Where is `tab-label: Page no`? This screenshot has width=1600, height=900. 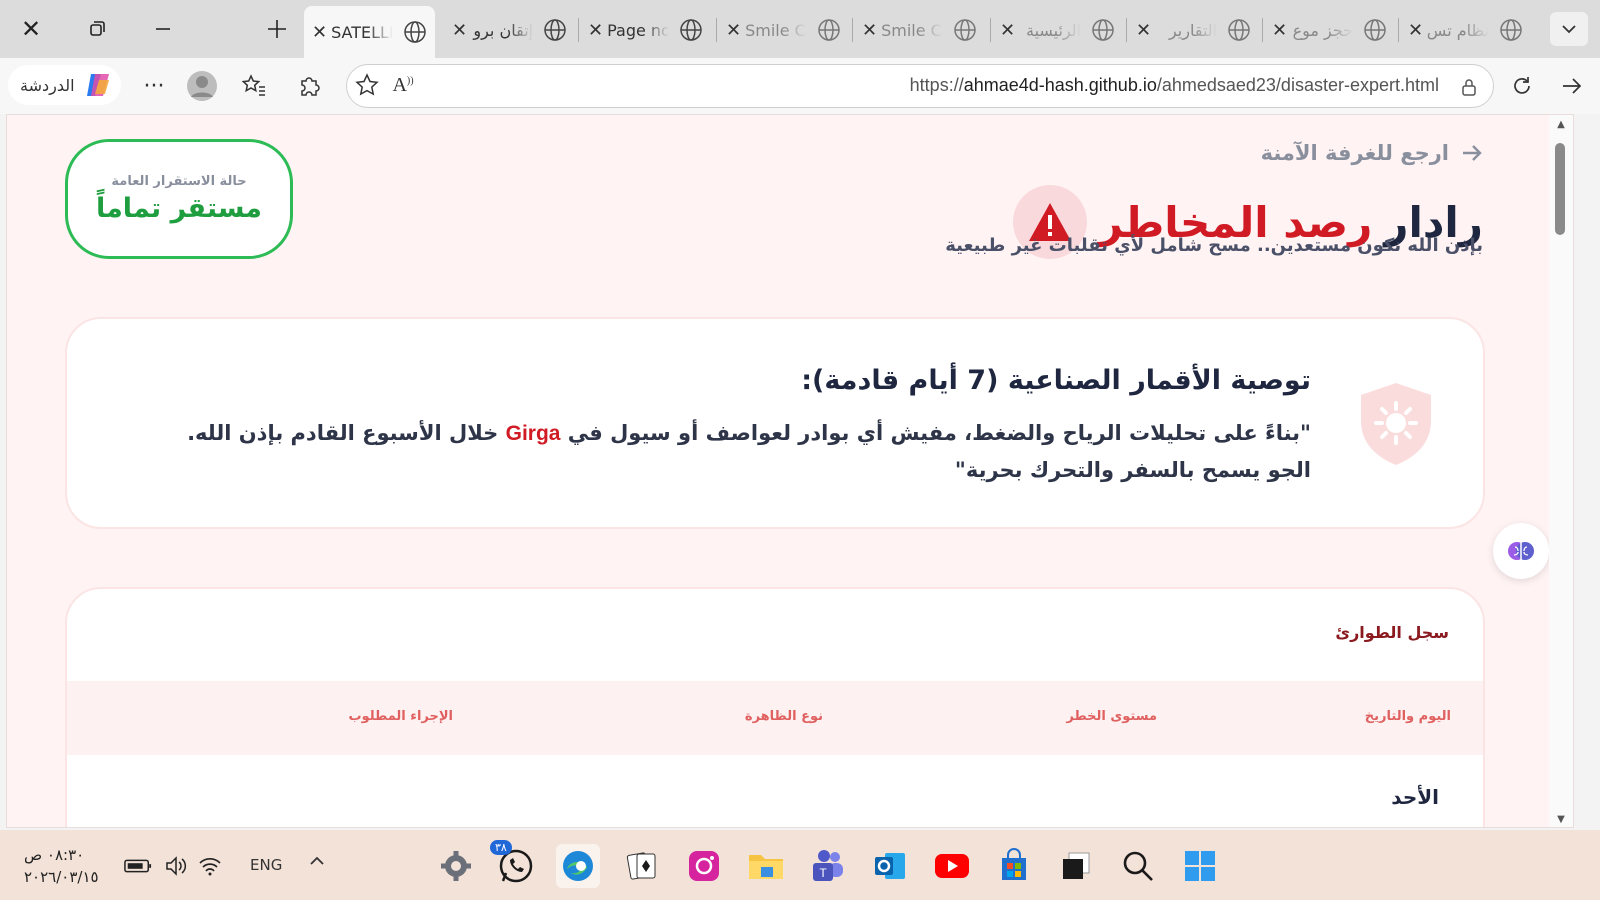 tab-label: Page no is located at coordinates (638, 30).